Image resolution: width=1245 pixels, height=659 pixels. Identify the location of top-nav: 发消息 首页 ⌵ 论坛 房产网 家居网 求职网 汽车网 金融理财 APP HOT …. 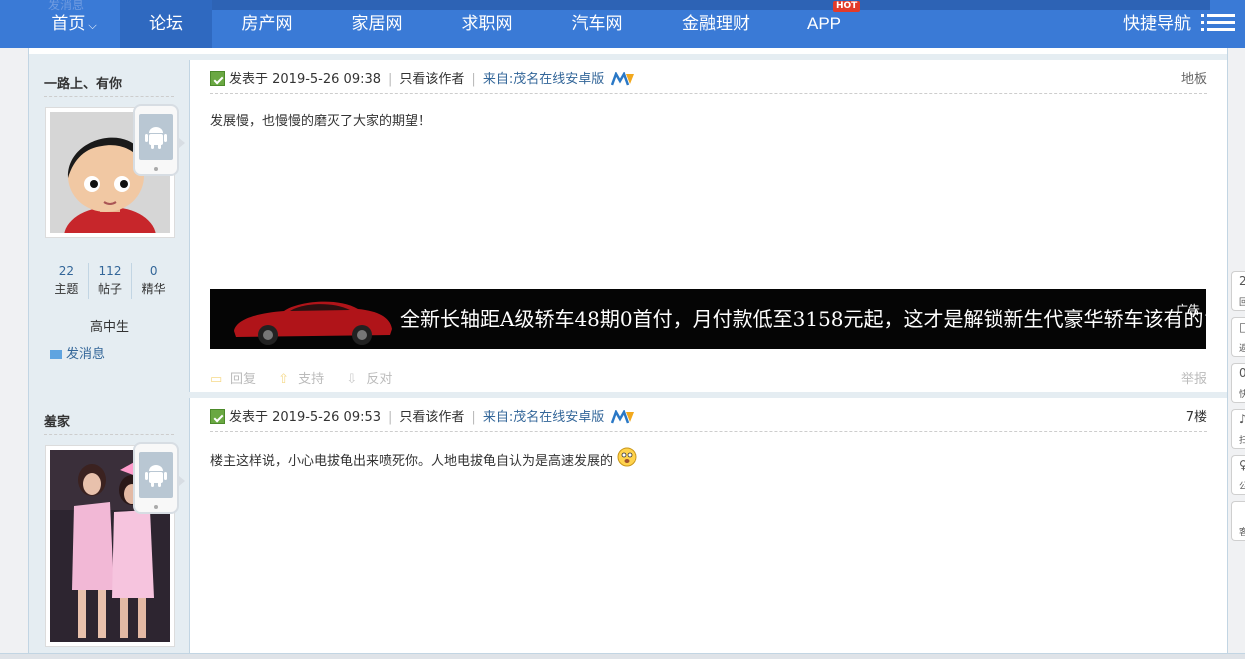
(622, 24).